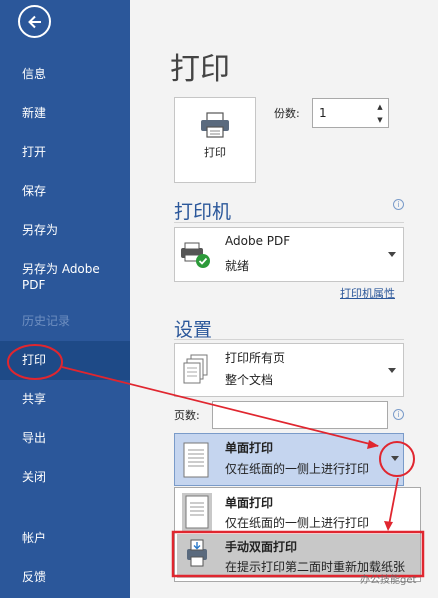 The width and height of the screenshot is (438, 598). Describe the element at coordinates (297, 469) in the screenshot. I see `duplex-subtitle: 仅在纸面的一侧上进行打印` at that location.